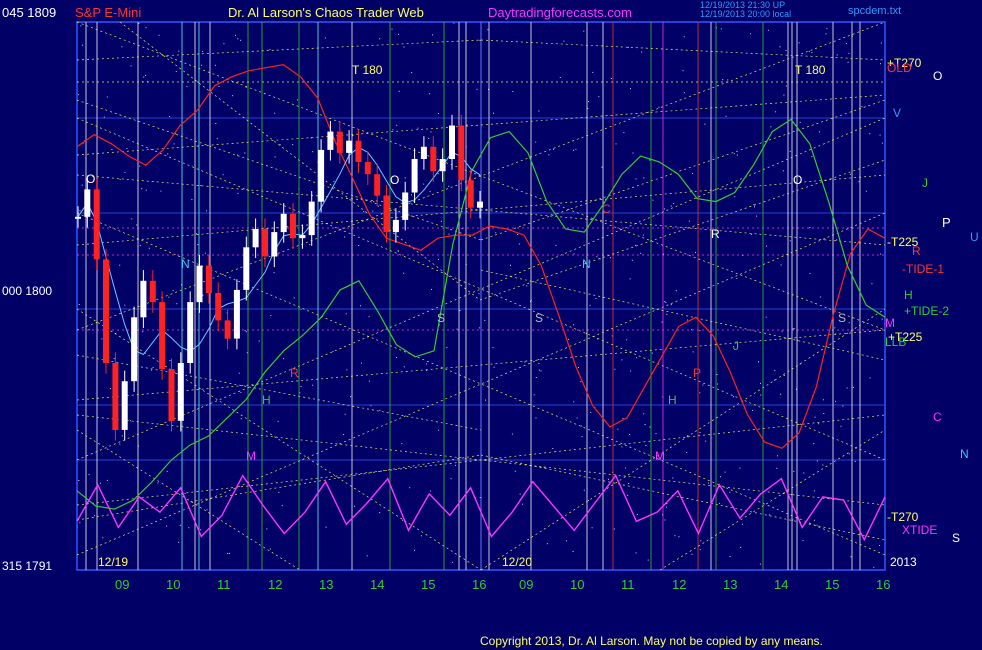 This screenshot has width=982, height=650. I want to click on x-tick-label: 10, so click(173, 584).